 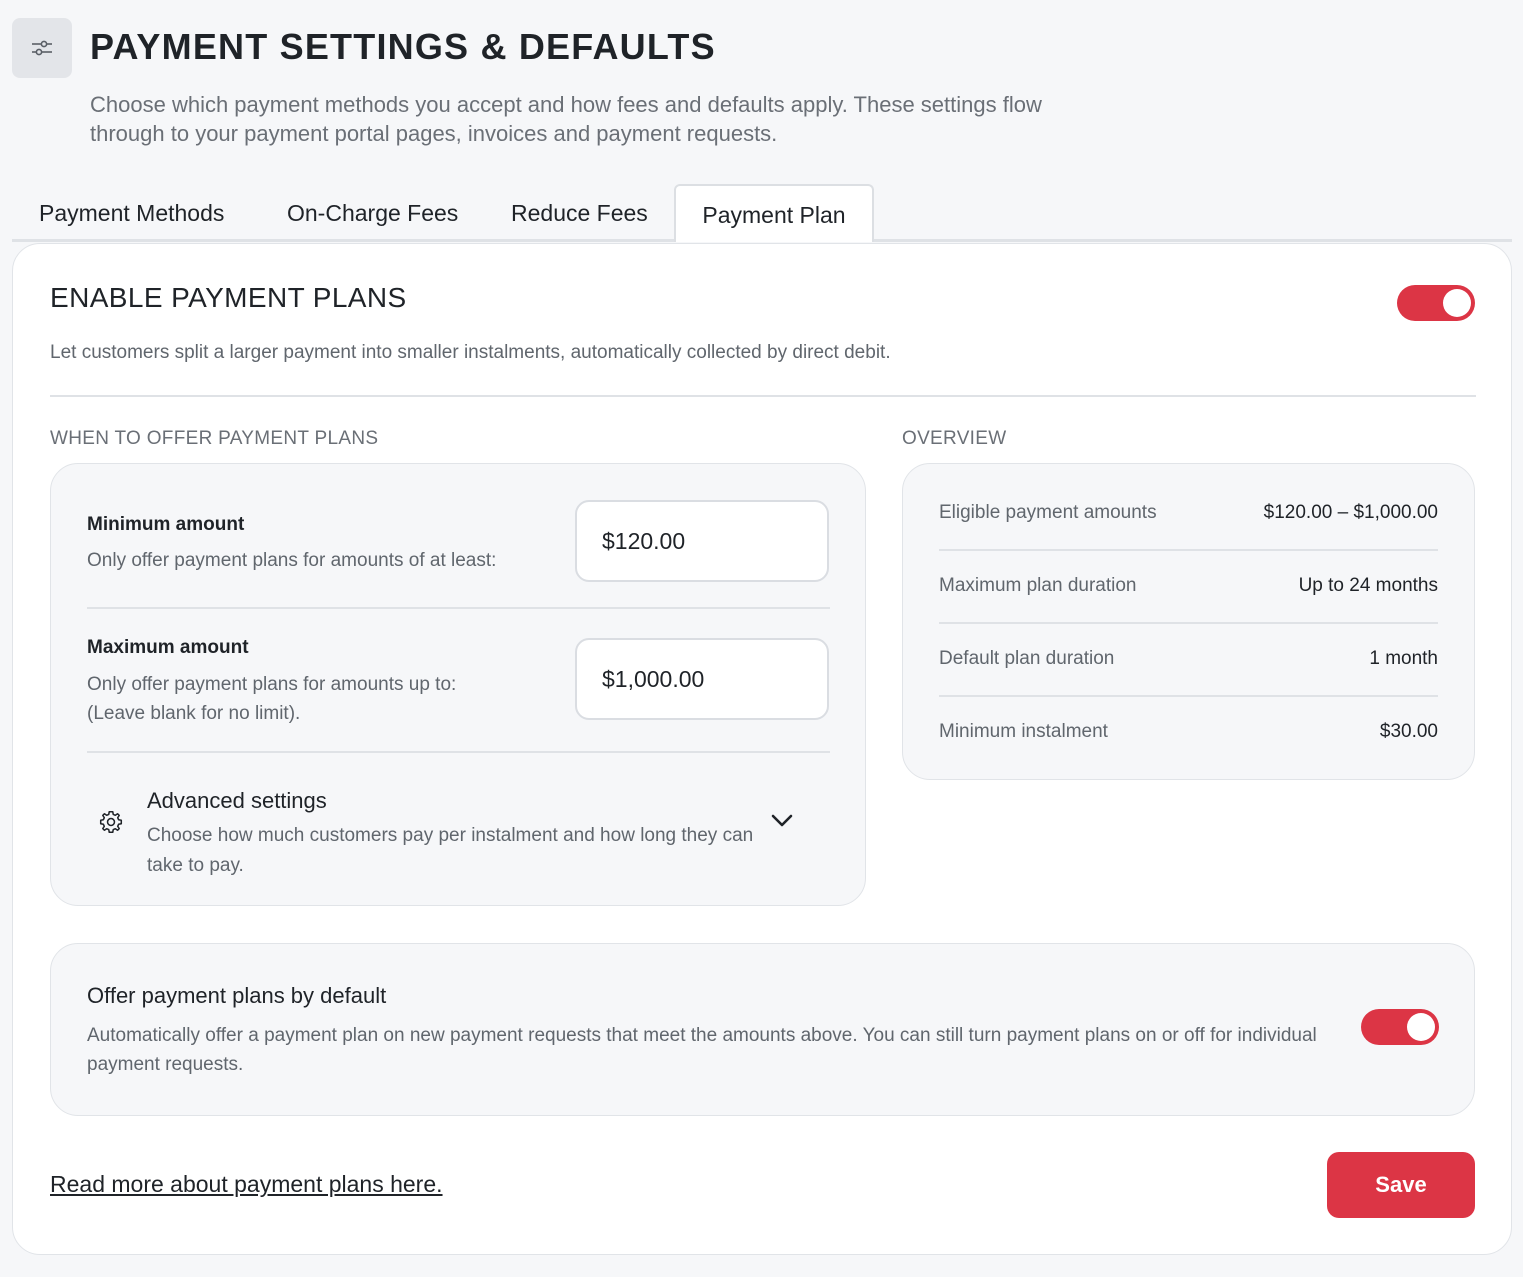 What do you see at coordinates (42, 48) in the screenshot?
I see `sliders-icon` at bounding box center [42, 48].